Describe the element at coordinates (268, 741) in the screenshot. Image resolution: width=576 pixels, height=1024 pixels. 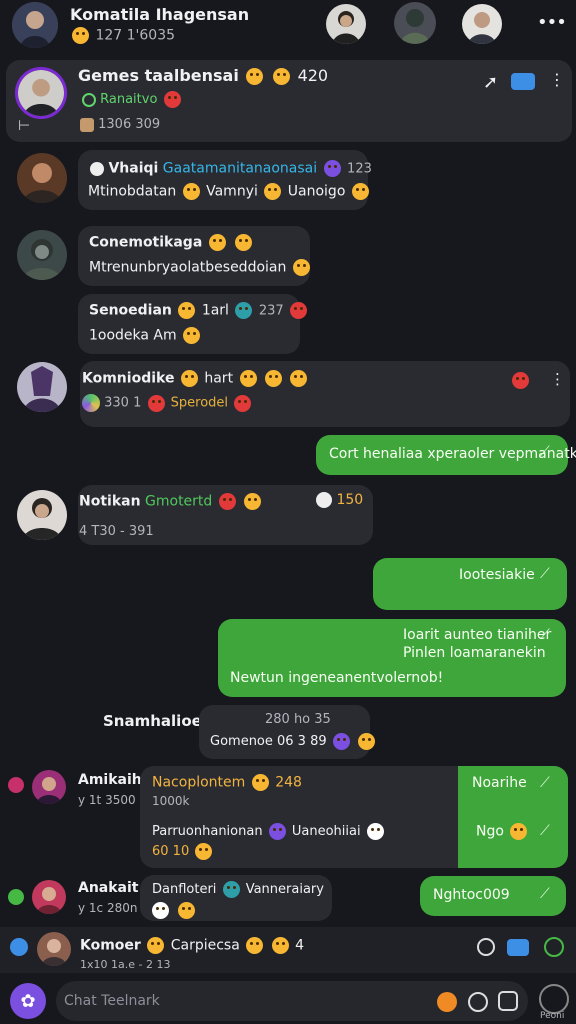
I see `center-text: Gomenoe 06 3 89` at that location.